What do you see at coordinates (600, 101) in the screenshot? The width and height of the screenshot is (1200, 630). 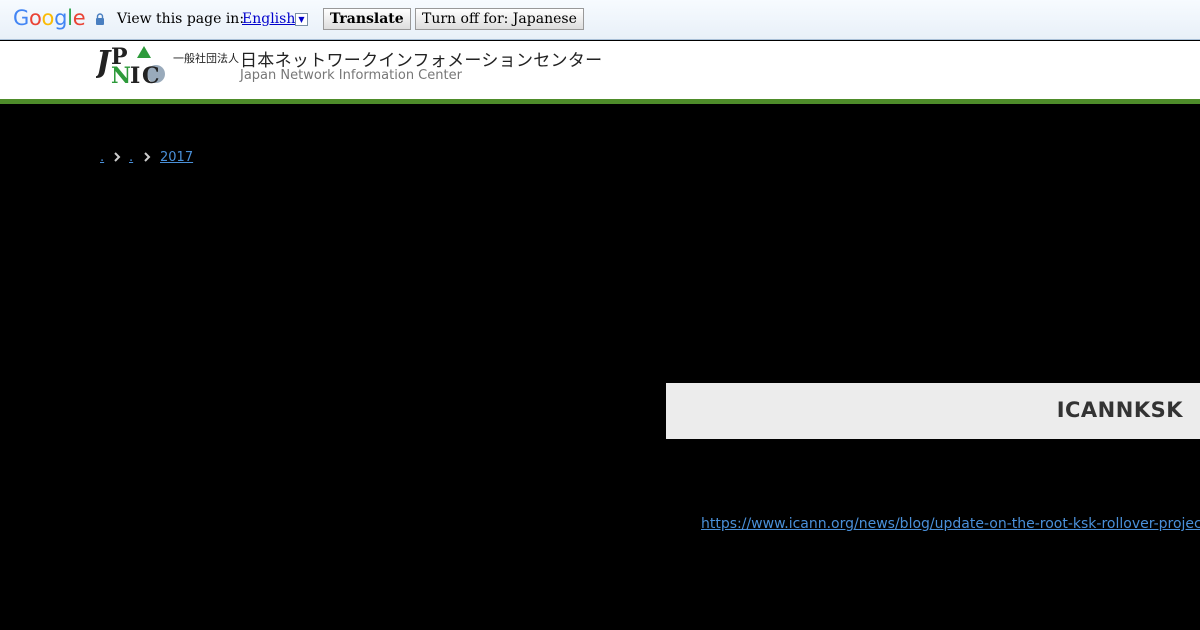 I see `header-accent-stripe` at bounding box center [600, 101].